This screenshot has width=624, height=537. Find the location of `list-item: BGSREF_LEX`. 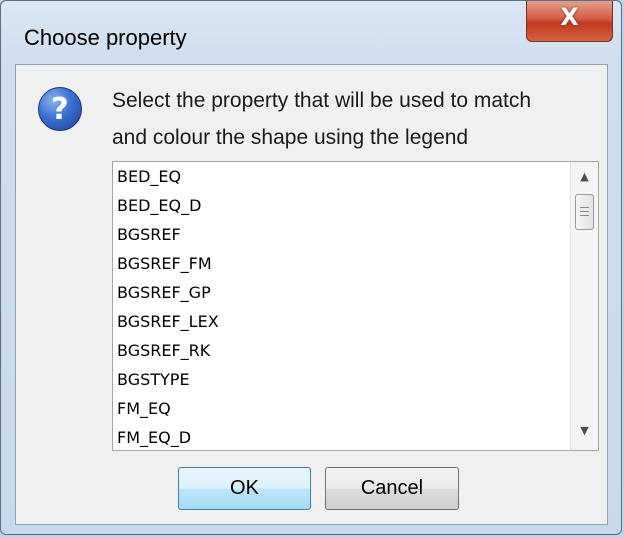

list-item: BGSREF_LEX is located at coordinates (168, 321).